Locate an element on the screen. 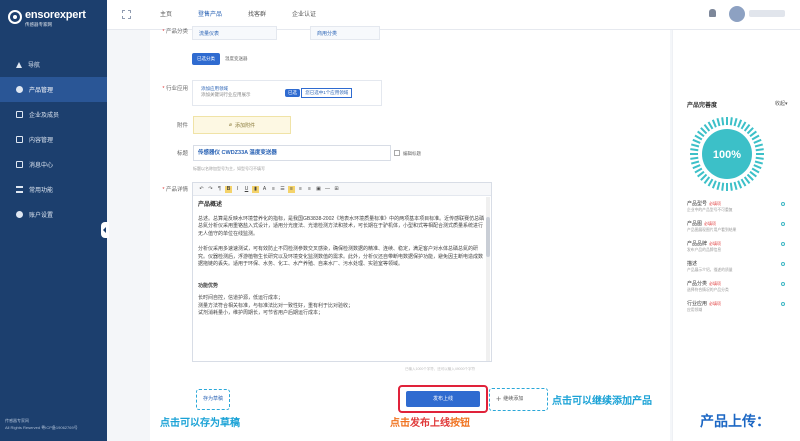 Image resolution: width=800 pixels, height=441 pixels. editor-scrollbar is located at coordinates (488, 279).